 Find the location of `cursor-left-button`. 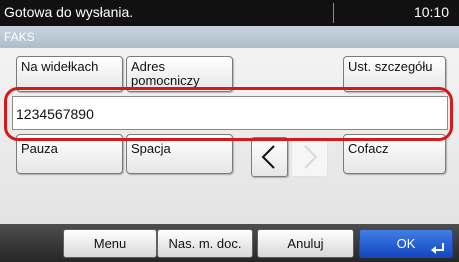

cursor-left-button is located at coordinates (269, 157).